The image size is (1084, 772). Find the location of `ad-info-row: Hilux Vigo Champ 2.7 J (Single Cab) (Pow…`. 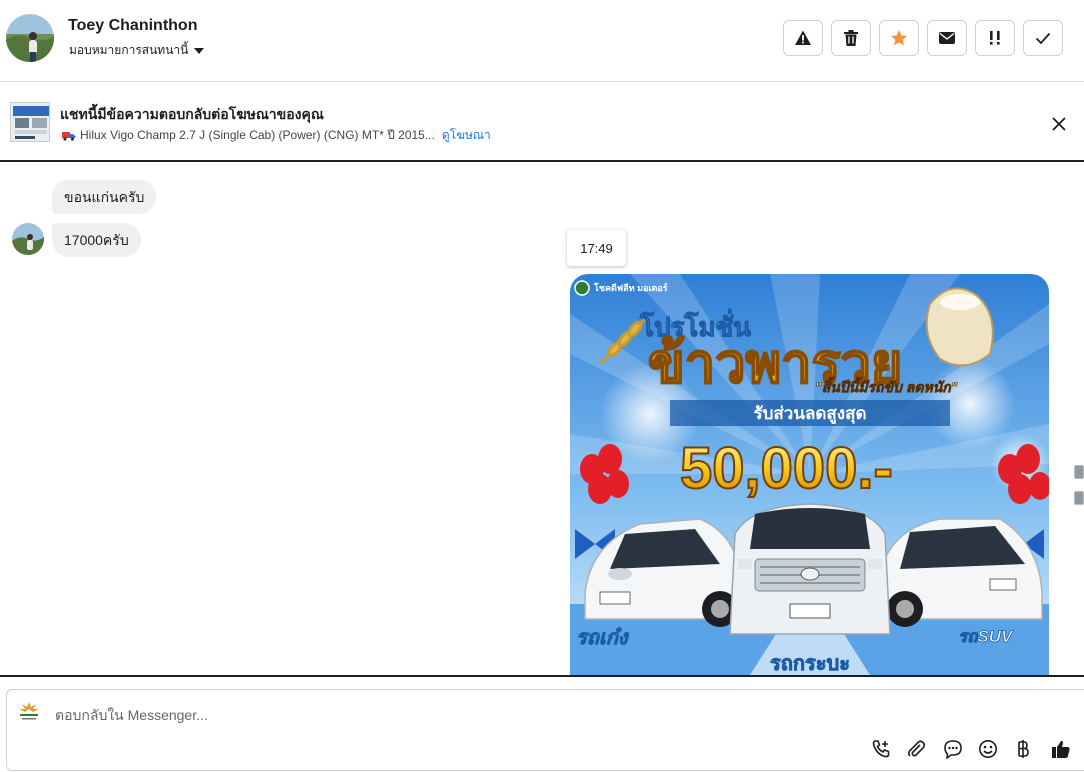

ad-info-row: Hilux Vigo Champ 2.7 J (Single Cab) (Pow… is located at coordinates (276, 135).